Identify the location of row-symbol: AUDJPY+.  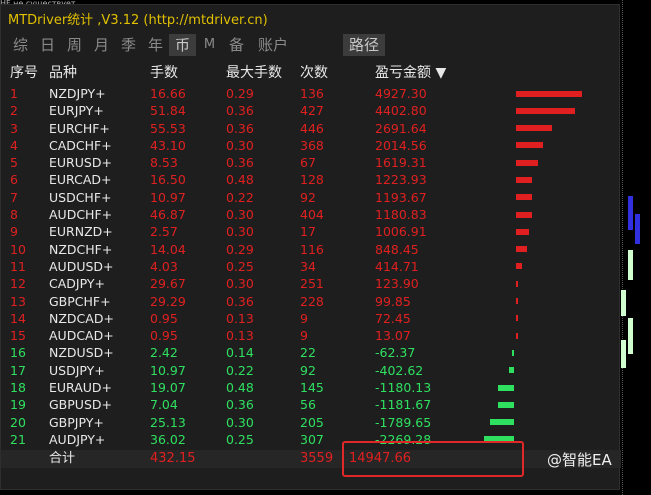
(77, 439).